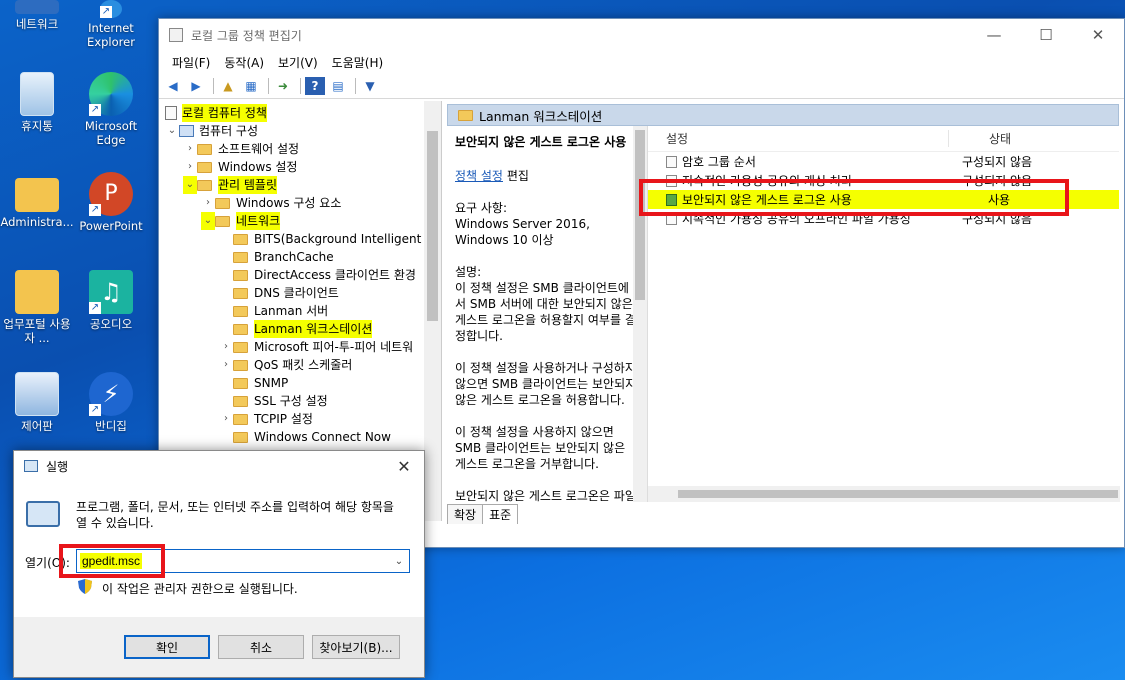 The height and width of the screenshot is (680, 1125). I want to click on desktop-icon-control-panel: 제어판, so click(37, 402).